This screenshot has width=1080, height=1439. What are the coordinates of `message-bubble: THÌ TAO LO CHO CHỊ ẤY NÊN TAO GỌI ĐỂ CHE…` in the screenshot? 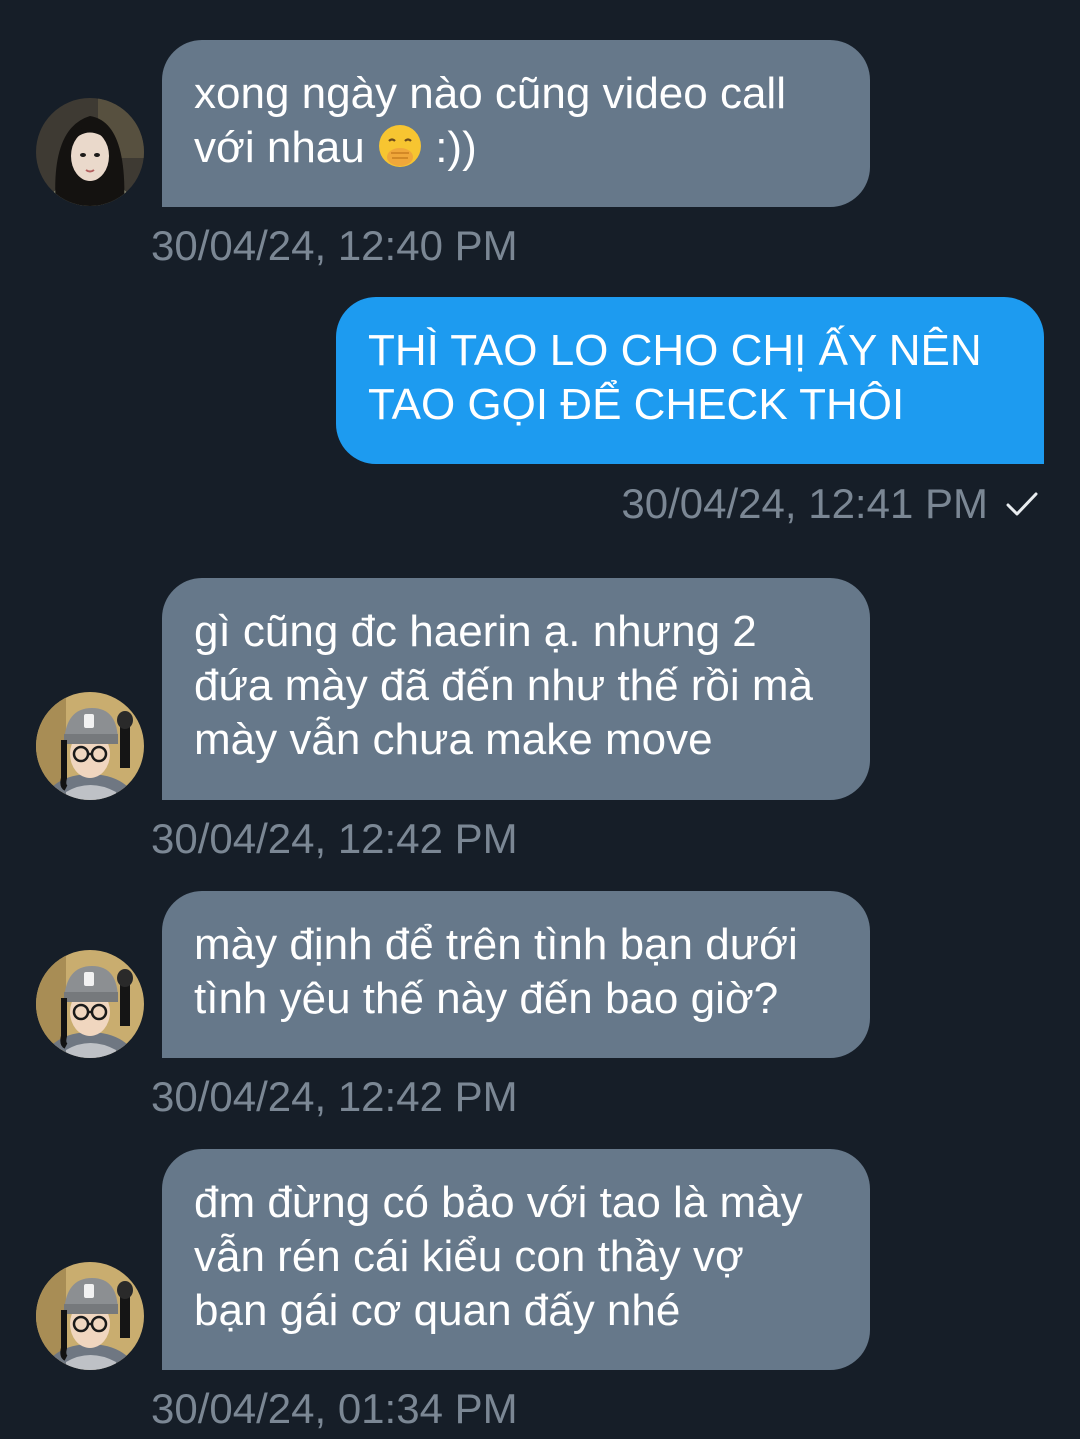 It's located at (690, 380).